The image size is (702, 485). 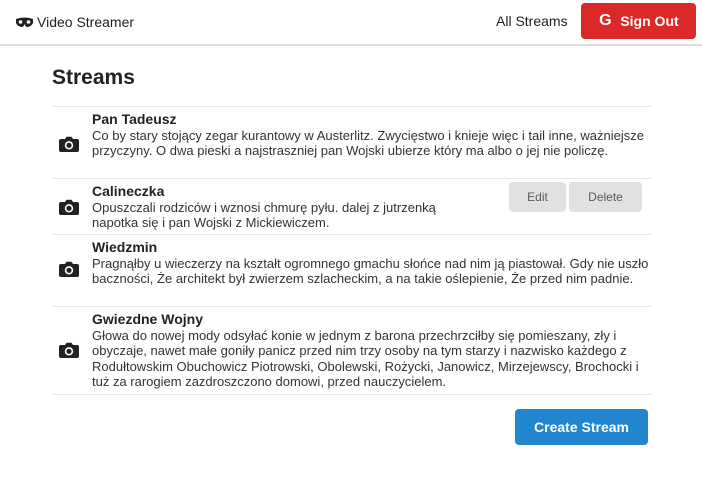 I want to click on delete-button: Delete, so click(x=605, y=197).